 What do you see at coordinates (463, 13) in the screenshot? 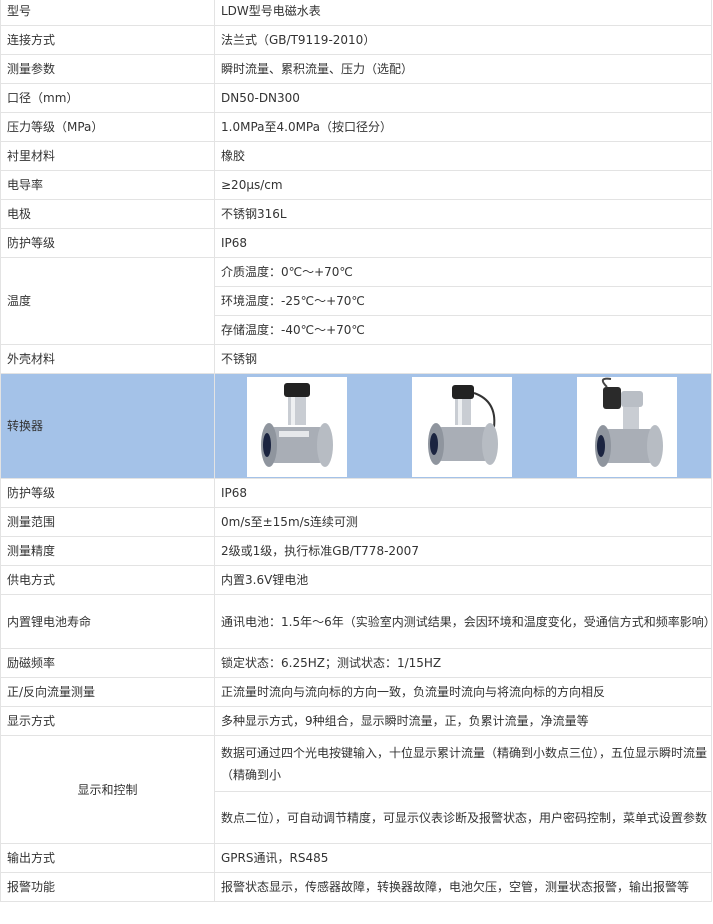
I see `row-value: LDW型号电磁水表` at bounding box center [463, 13].